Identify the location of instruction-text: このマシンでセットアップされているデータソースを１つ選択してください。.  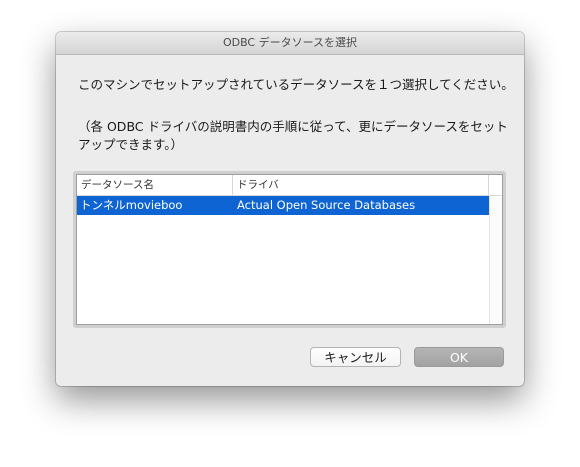
(296, 84).